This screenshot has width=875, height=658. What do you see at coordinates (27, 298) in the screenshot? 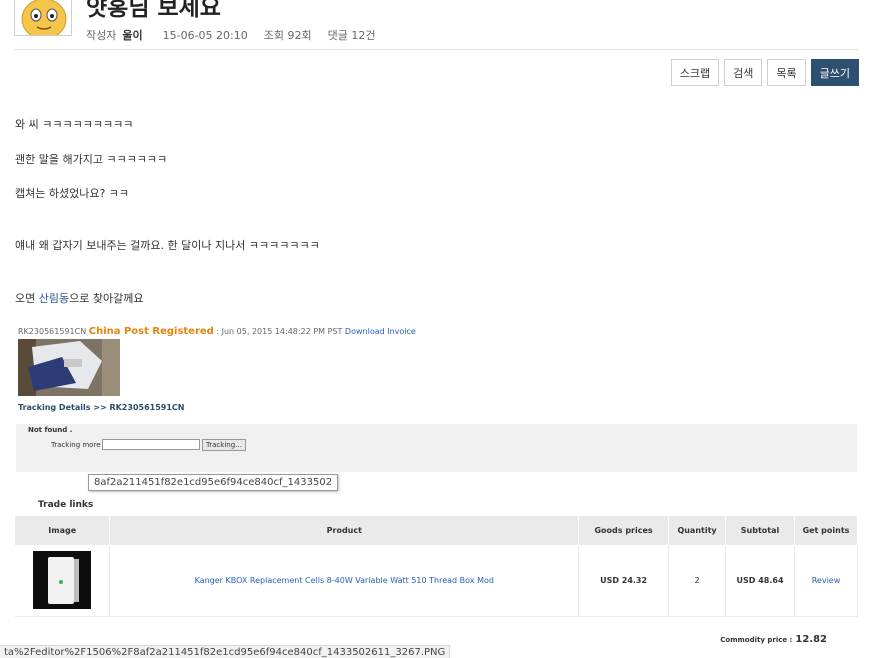
I see `body-text: 오면` at bounding box center [27, 298].